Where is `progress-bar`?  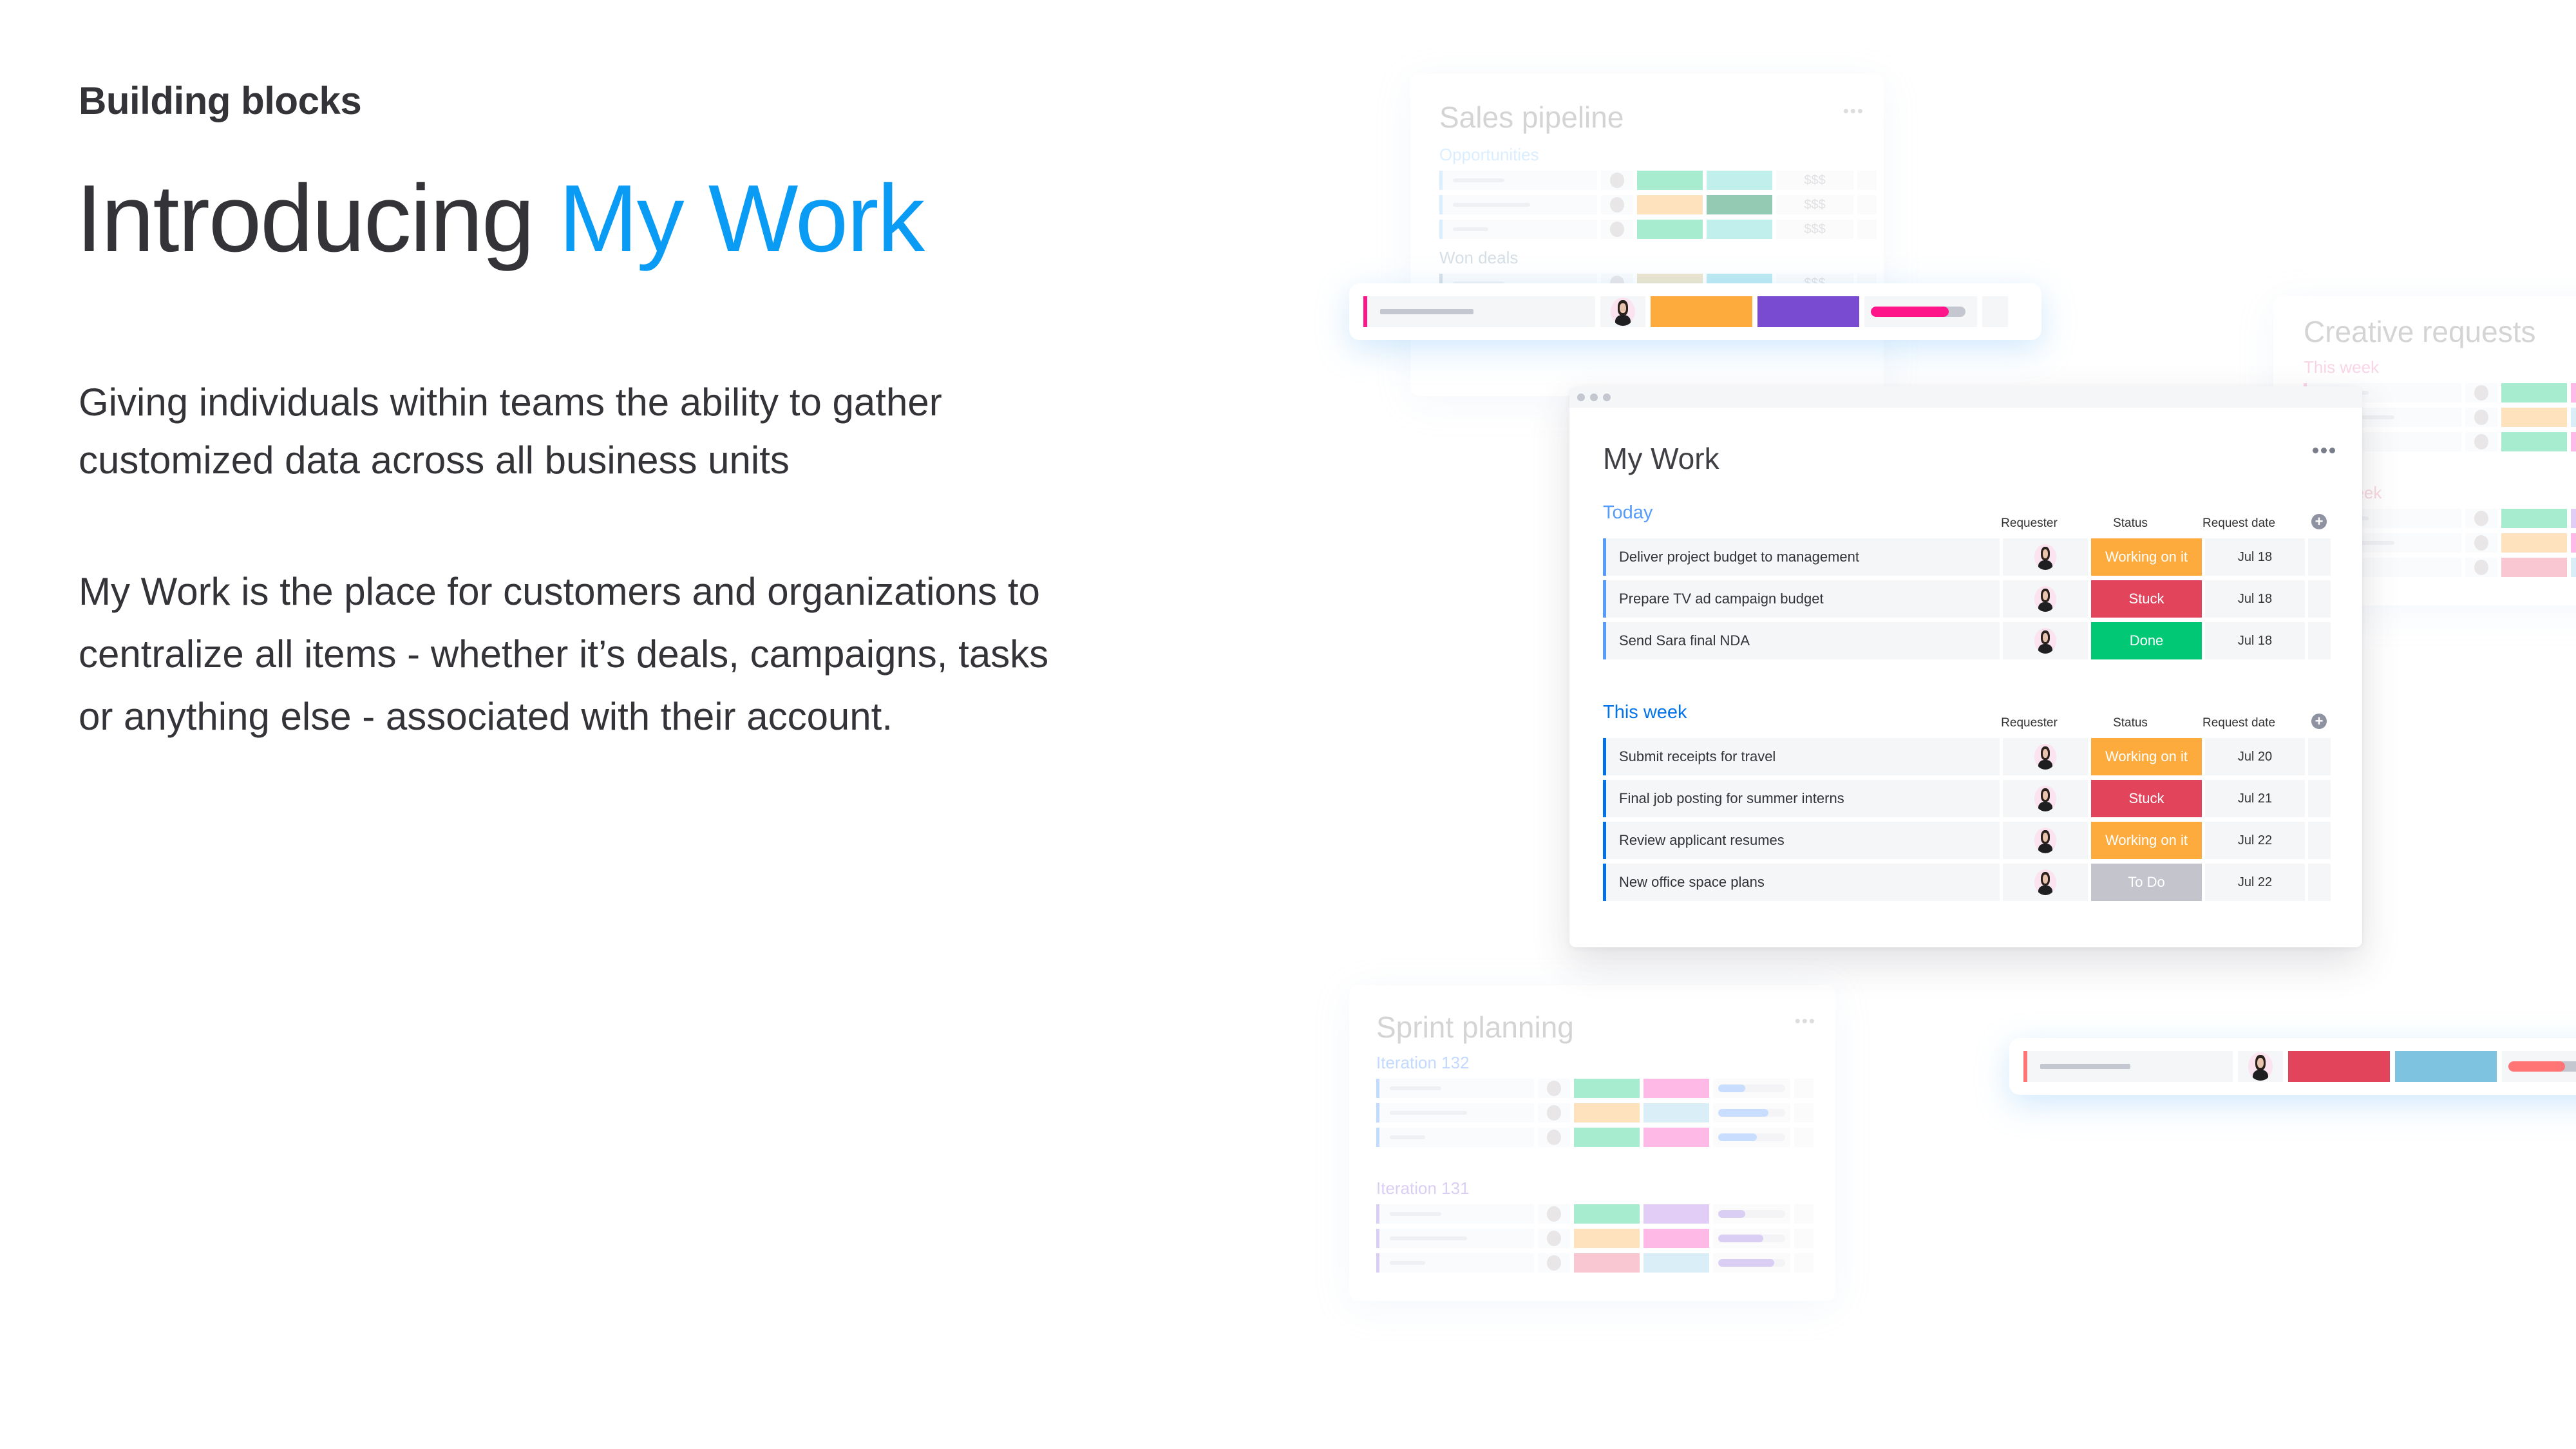 progress-bar is located at coordinates (1752, 1238).